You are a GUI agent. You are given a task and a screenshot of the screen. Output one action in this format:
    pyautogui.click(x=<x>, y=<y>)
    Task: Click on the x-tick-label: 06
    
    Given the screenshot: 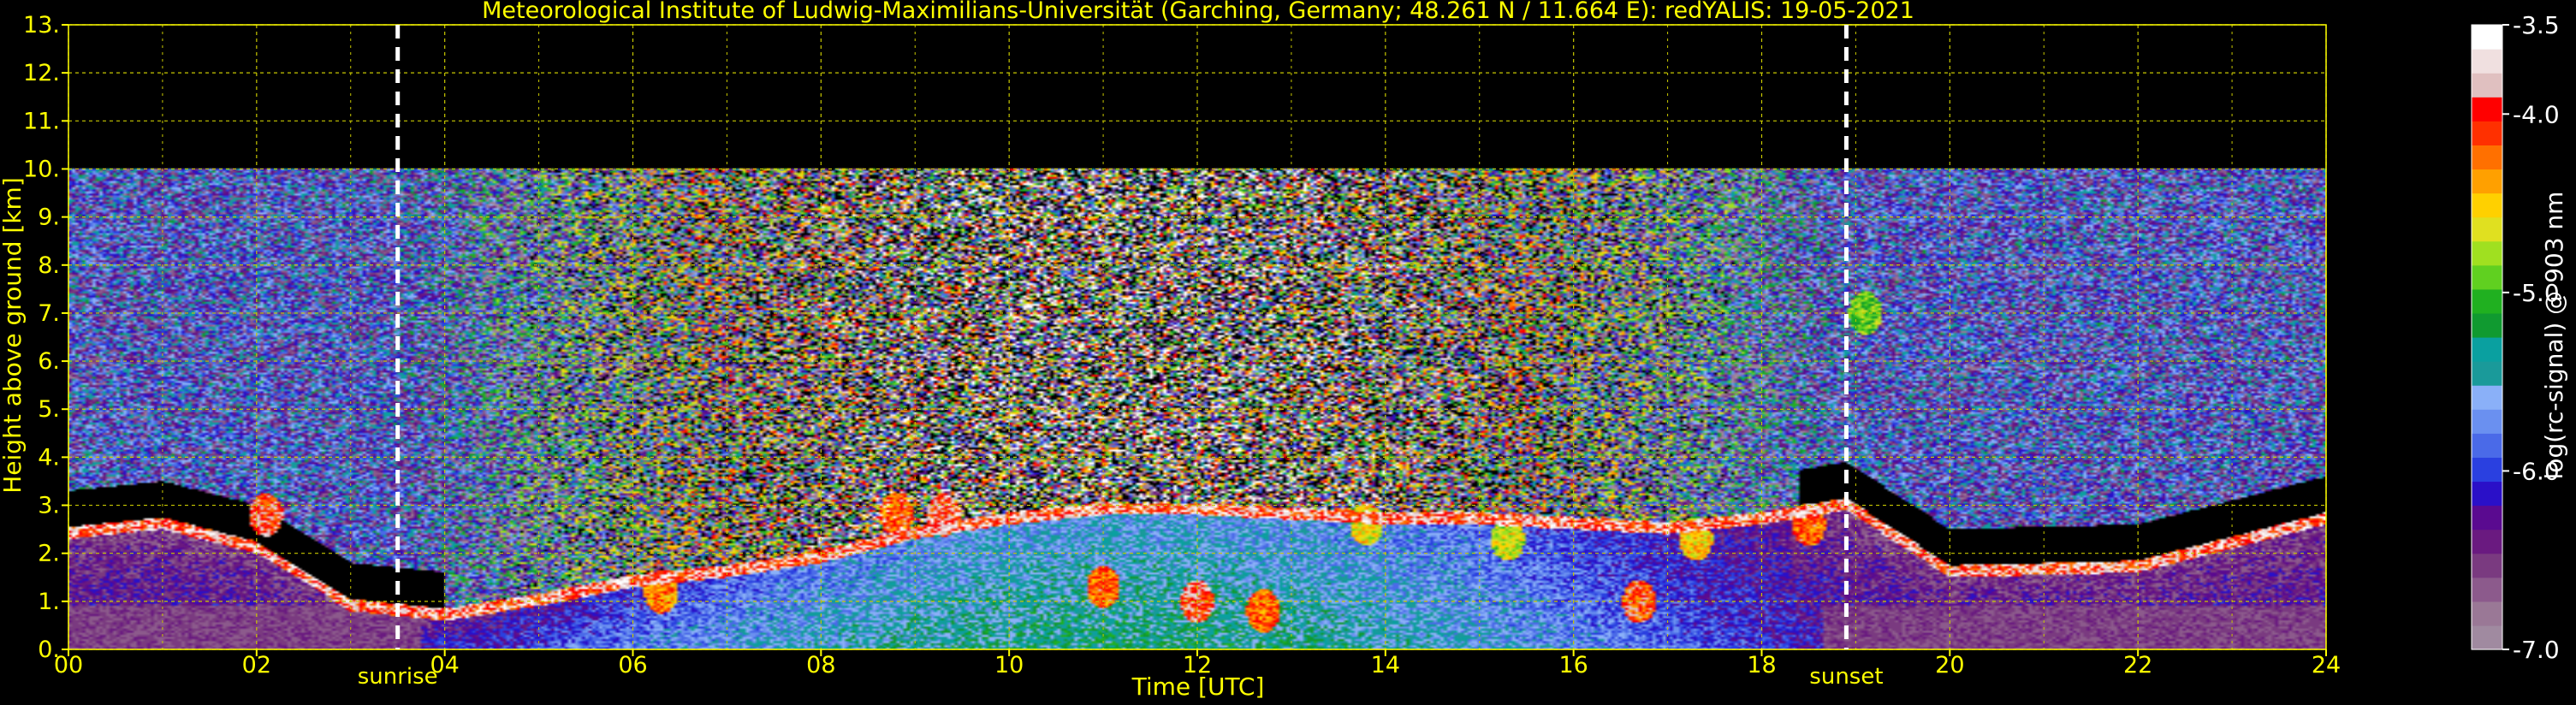 What is the action you would take?
    pyautogui.click(x=632, y=665)
    